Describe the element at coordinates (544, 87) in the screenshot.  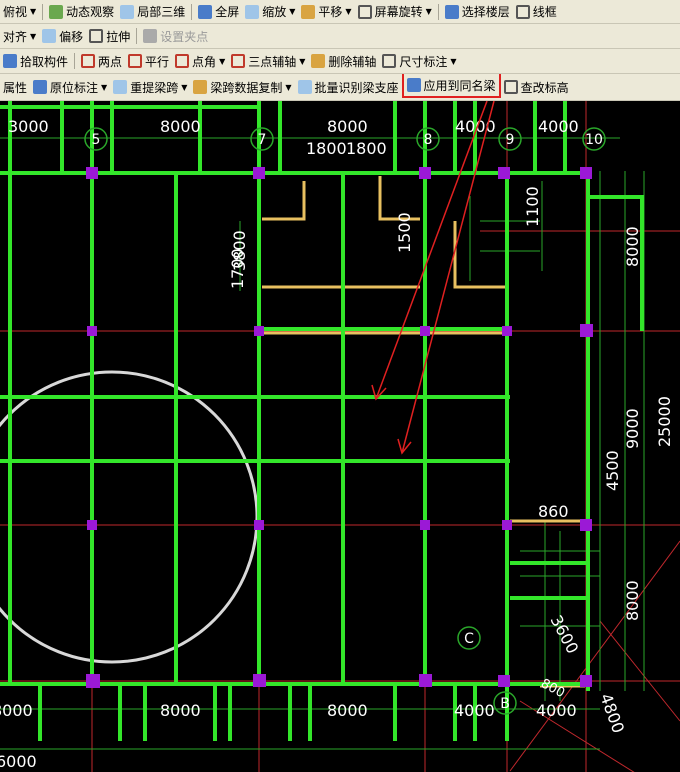
I see `check-elevation-label: 查改标高` at that location.